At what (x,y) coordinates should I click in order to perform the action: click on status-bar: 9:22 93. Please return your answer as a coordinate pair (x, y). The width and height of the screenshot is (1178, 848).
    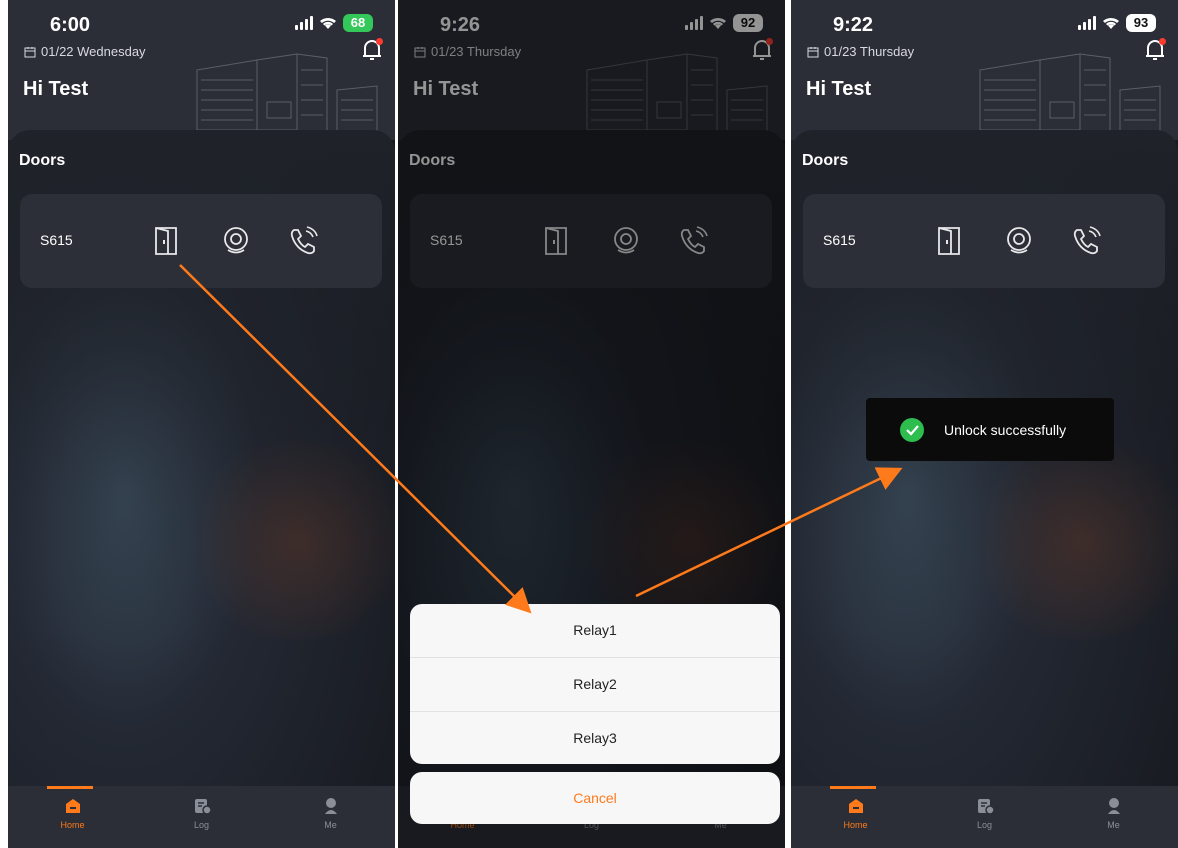
    Looking at the image, I should click on (984, 23).